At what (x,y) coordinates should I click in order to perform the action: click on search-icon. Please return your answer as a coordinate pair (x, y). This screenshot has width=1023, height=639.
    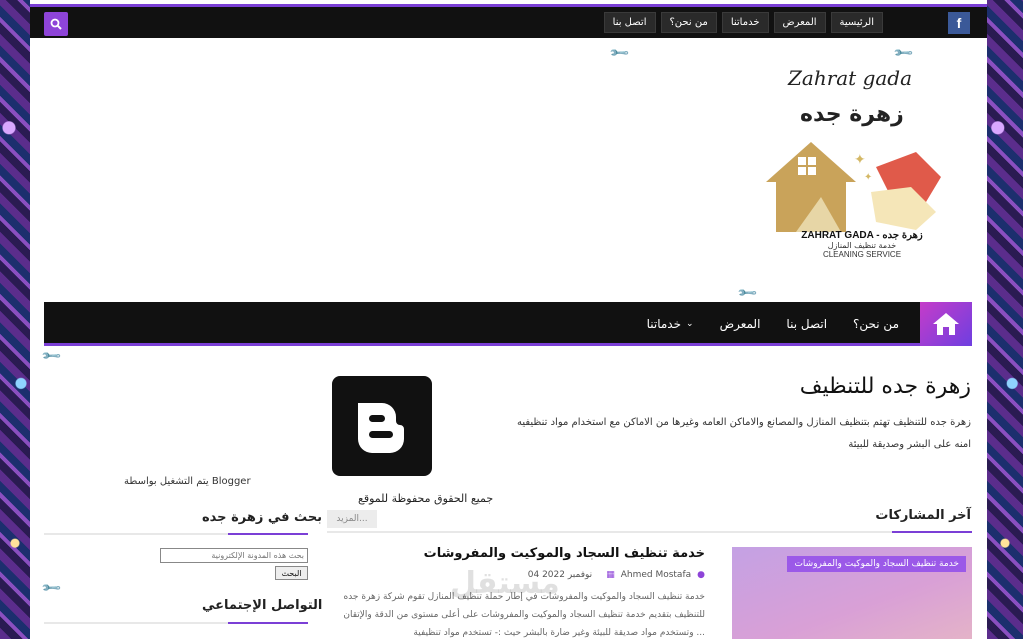
    Looking at the image, I should click on (56, 24).